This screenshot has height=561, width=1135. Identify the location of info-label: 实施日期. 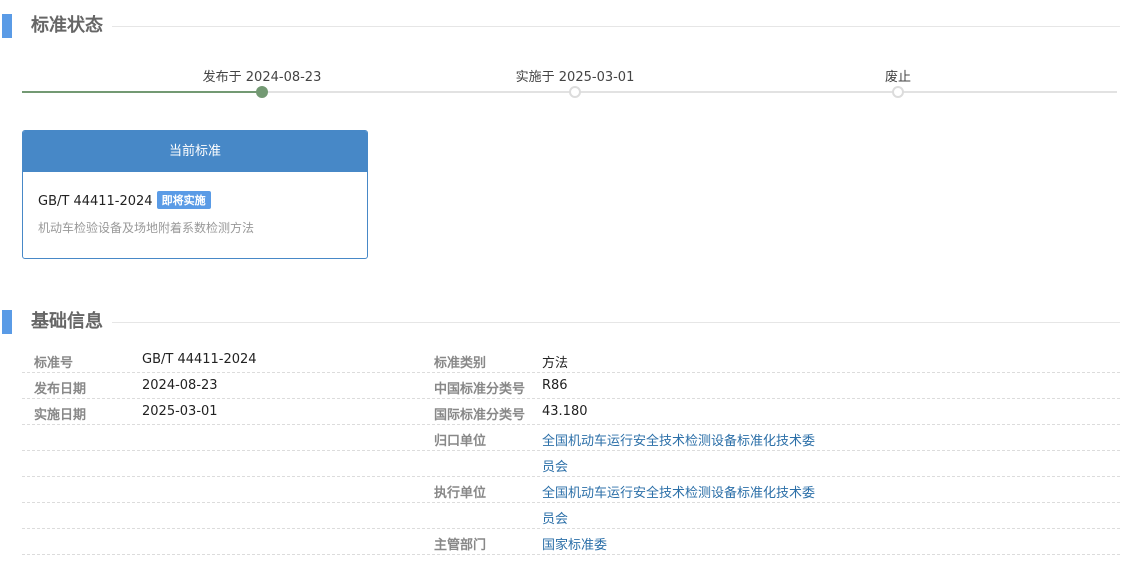
(60, 415).